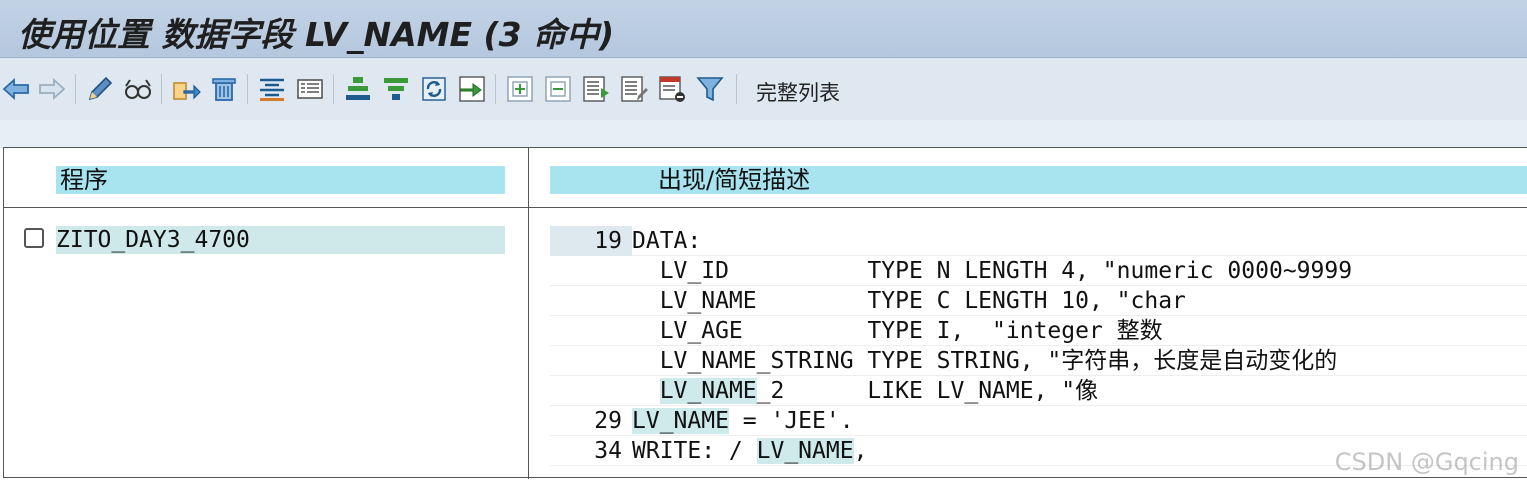 The image size is (1527, 490). Describe the element at coordinates (608, 451) in the screenshot. I see `line-number: 34` at that location.